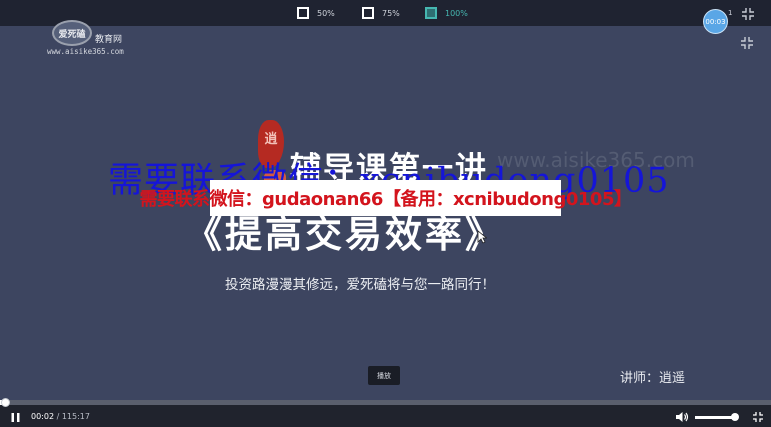 This screenshot has height=427, width=771. Describe the element at coordinates (15, 417) in the screenshot. I see `pause-icon` at that location.